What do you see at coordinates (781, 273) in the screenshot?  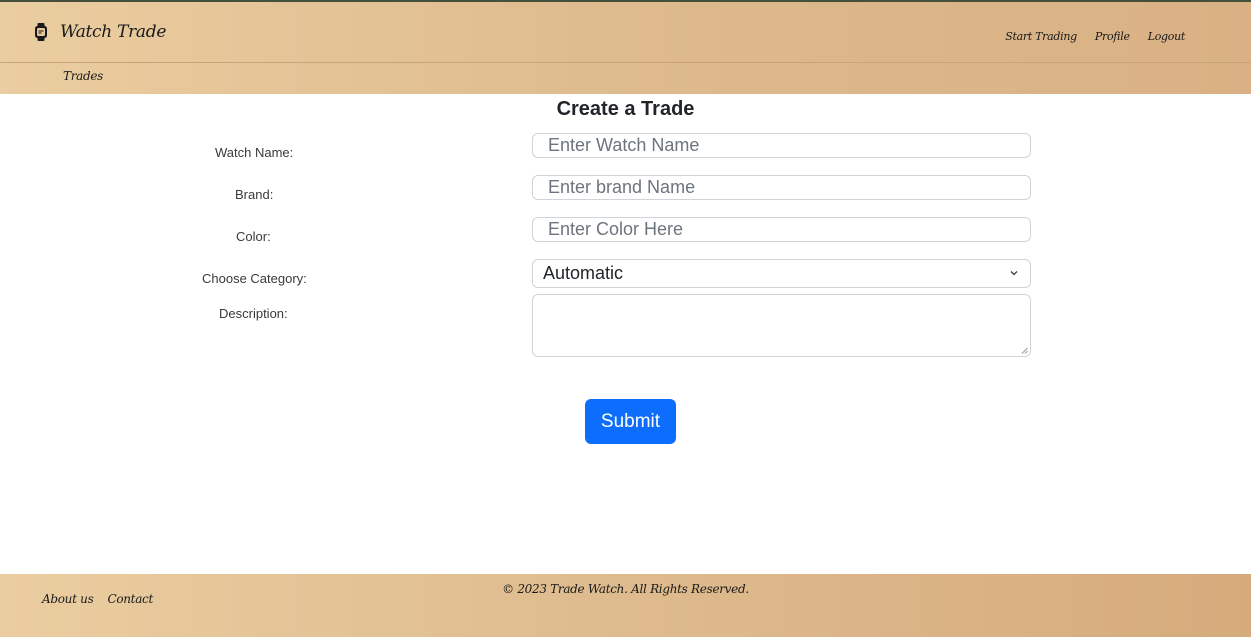 I see `category-select: Automatic` at bounding box center [781, 273].